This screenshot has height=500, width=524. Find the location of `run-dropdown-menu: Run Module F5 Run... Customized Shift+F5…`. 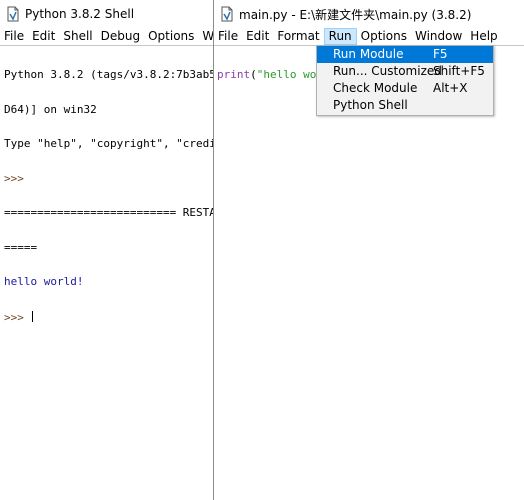

run-dropdown-menu: Run Module F5 Run... Customized Shift+F5… is located at coordinates (405, 80).